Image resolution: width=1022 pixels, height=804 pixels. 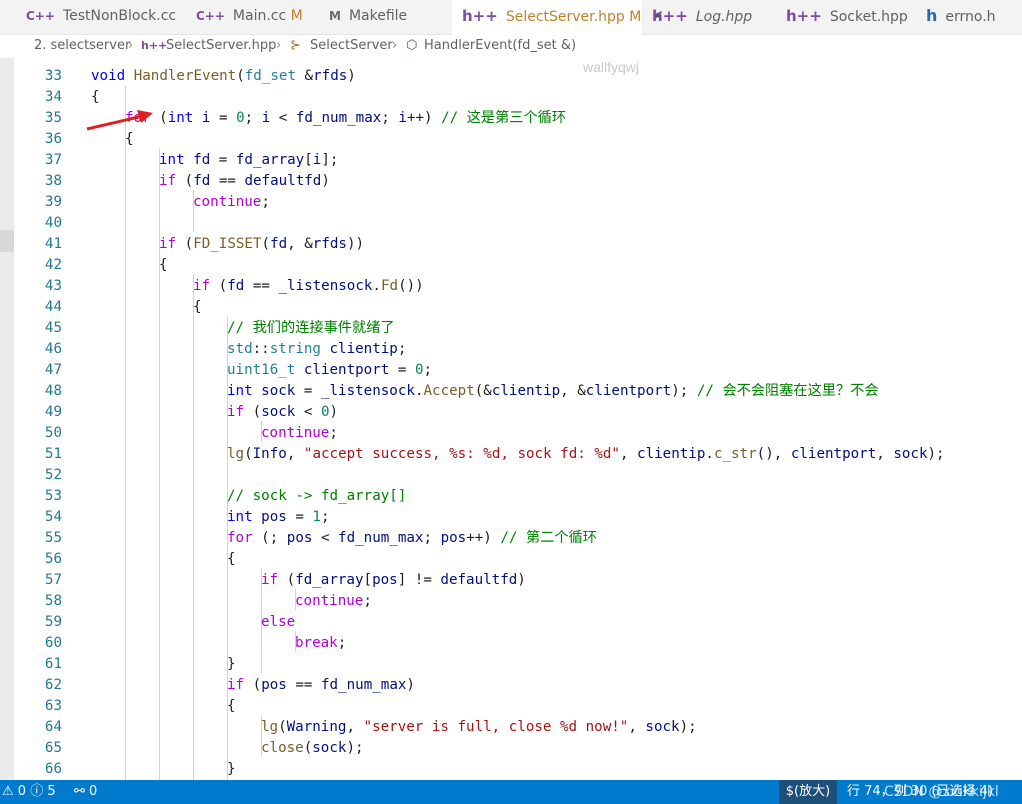 I want to click on breadcrumb-method: HandlerEvent(fd_set &), so click(x=500, y=46).